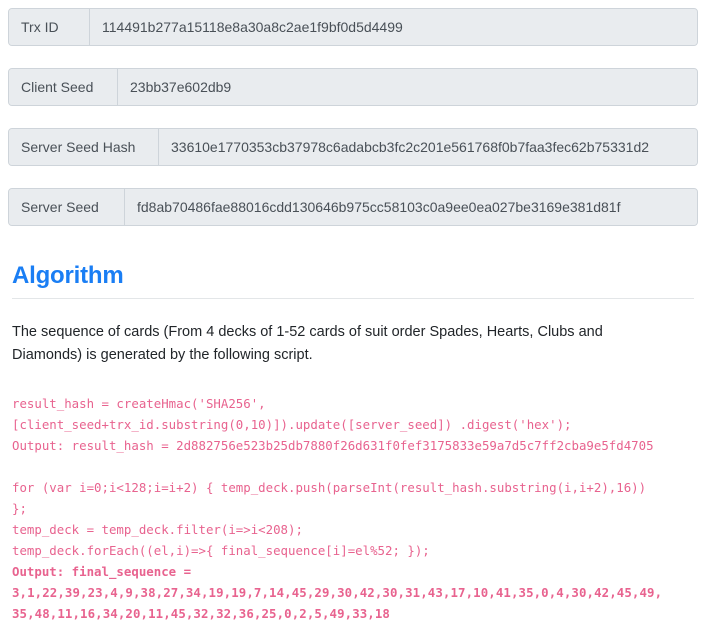 The width and height of the screenshot is (706, 624). I want to click on field-label-trx-id: Trx ID, so click(49, 27).